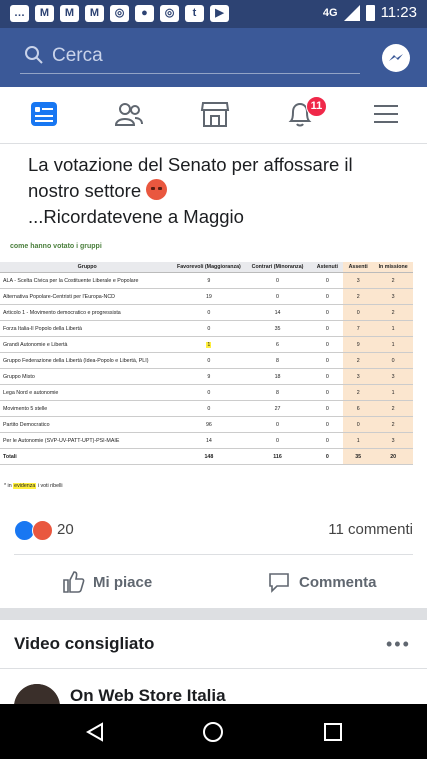 Image resolution: width=427 pixels, height=759 pixels. What do you see at coordinates (43, 115) in the screenshot?
I see `tab-news-feed` at bounding box center [43, 115].